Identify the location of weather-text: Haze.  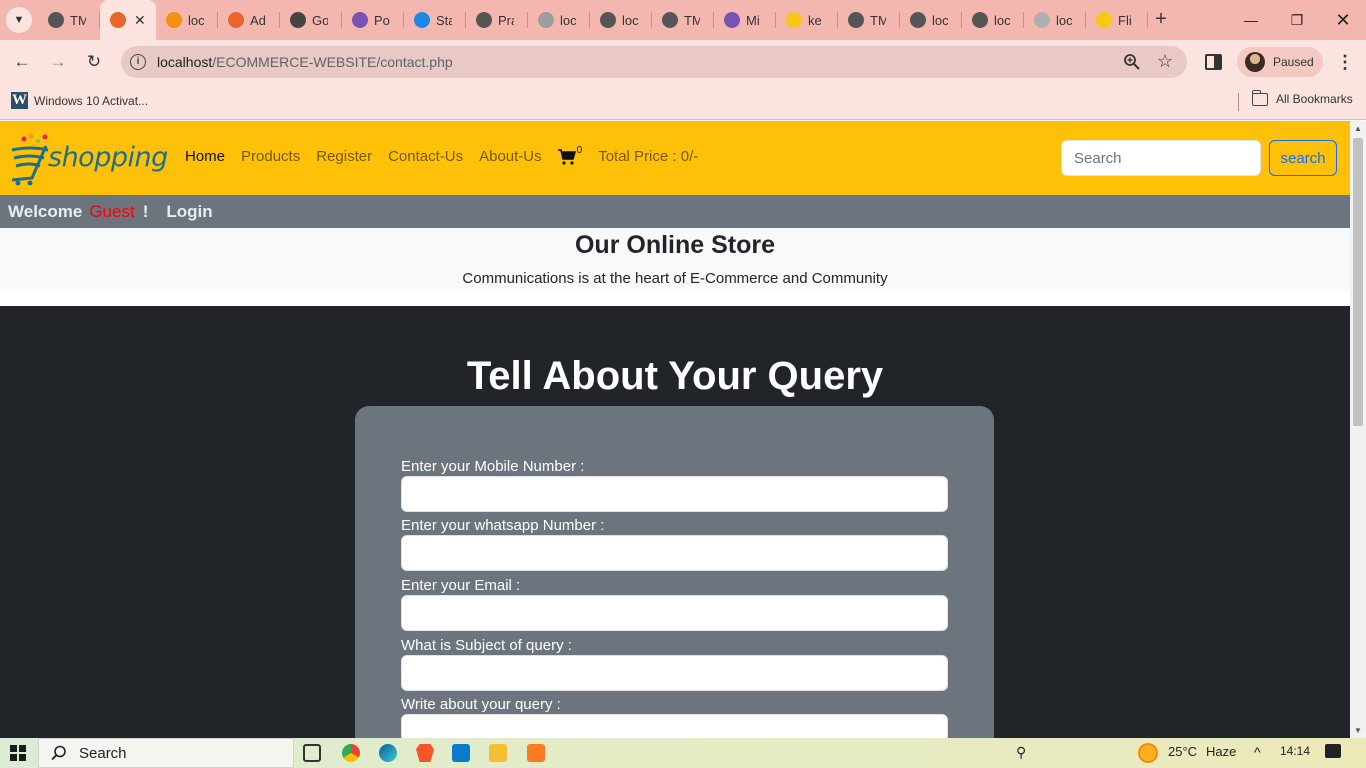
(1221, 751).